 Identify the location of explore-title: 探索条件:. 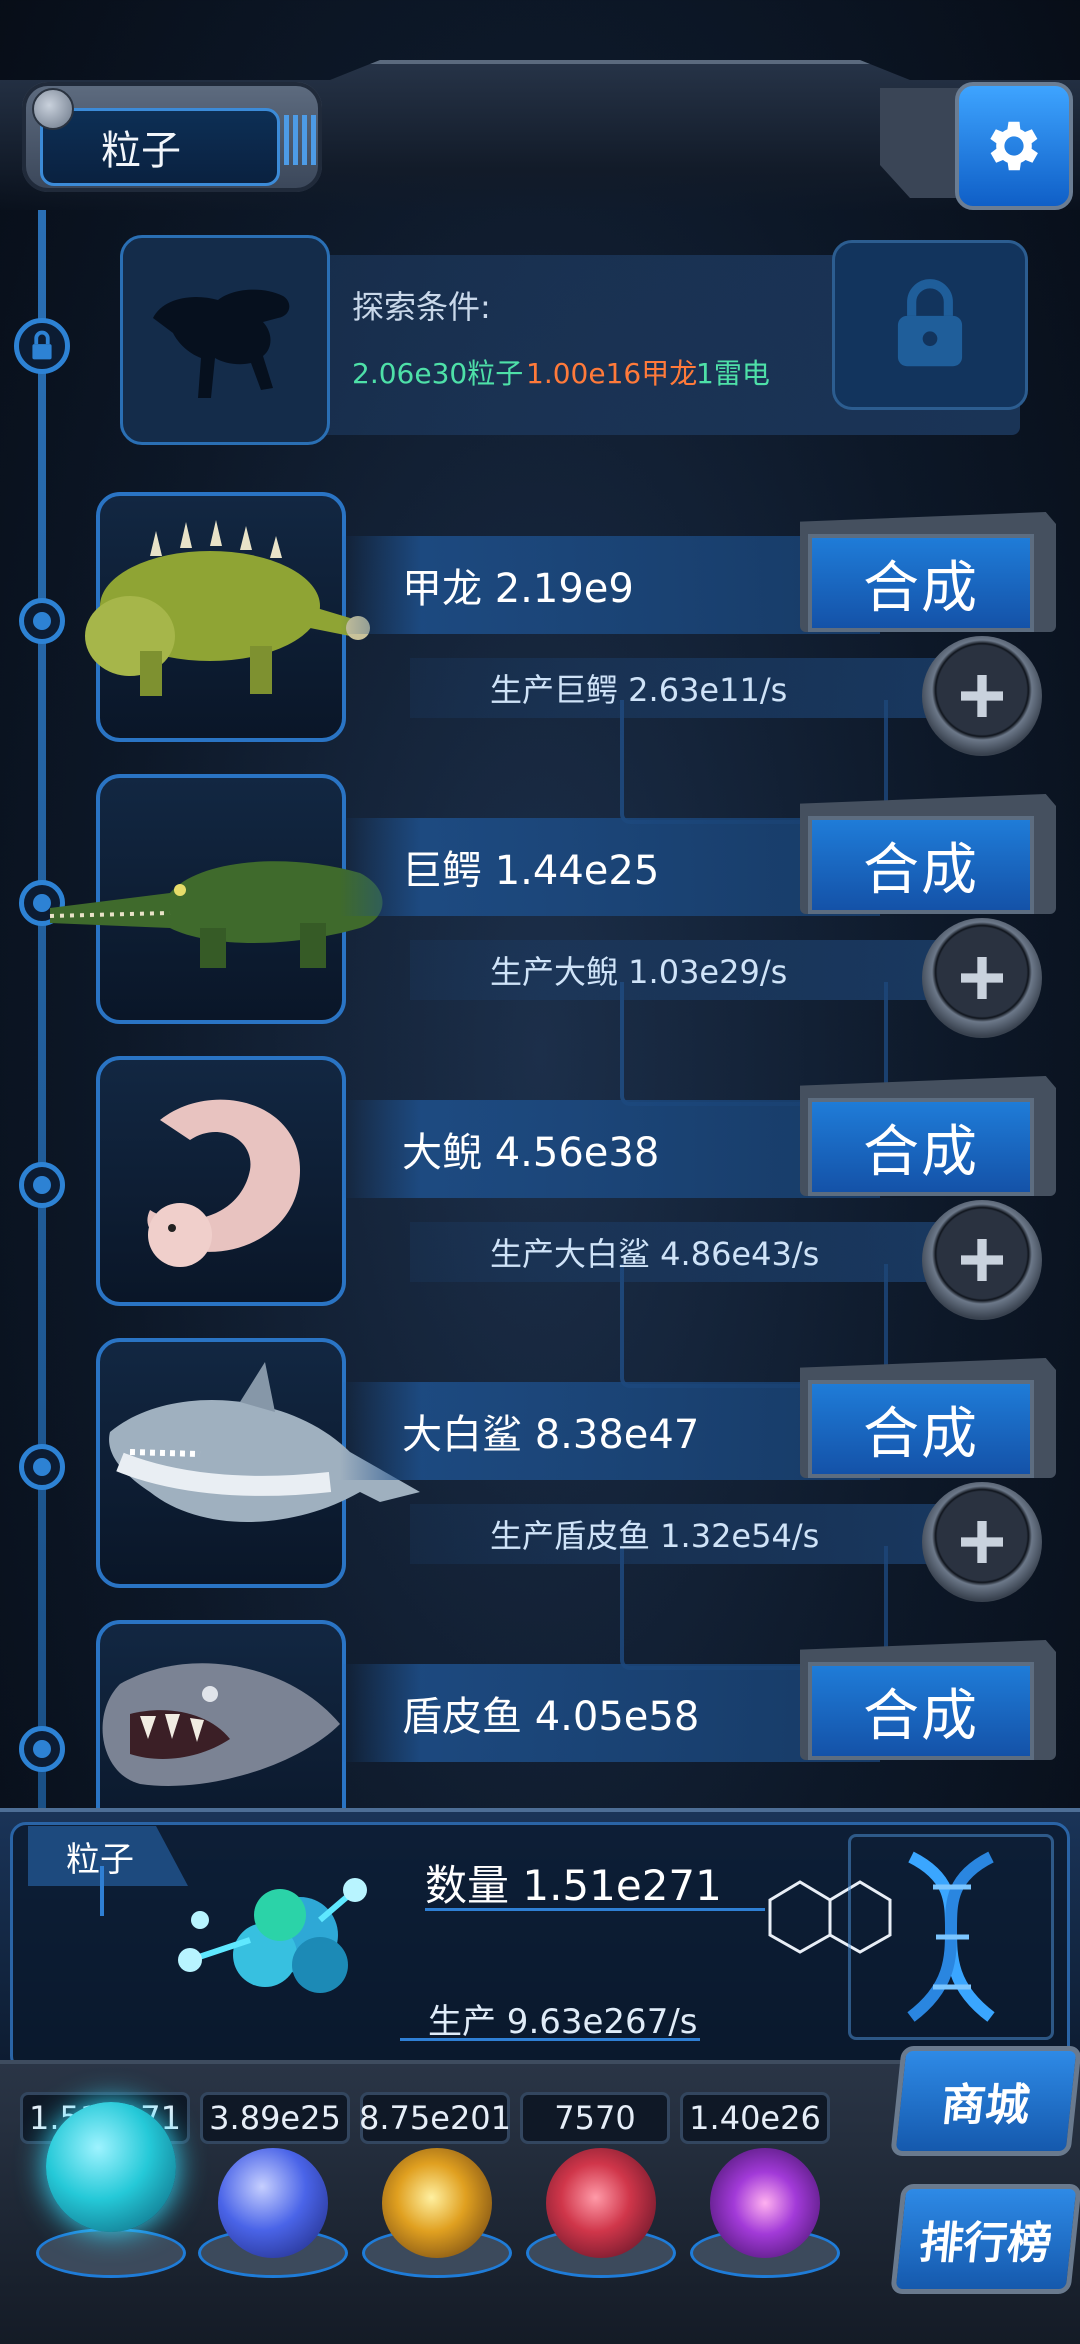
(421, 307).